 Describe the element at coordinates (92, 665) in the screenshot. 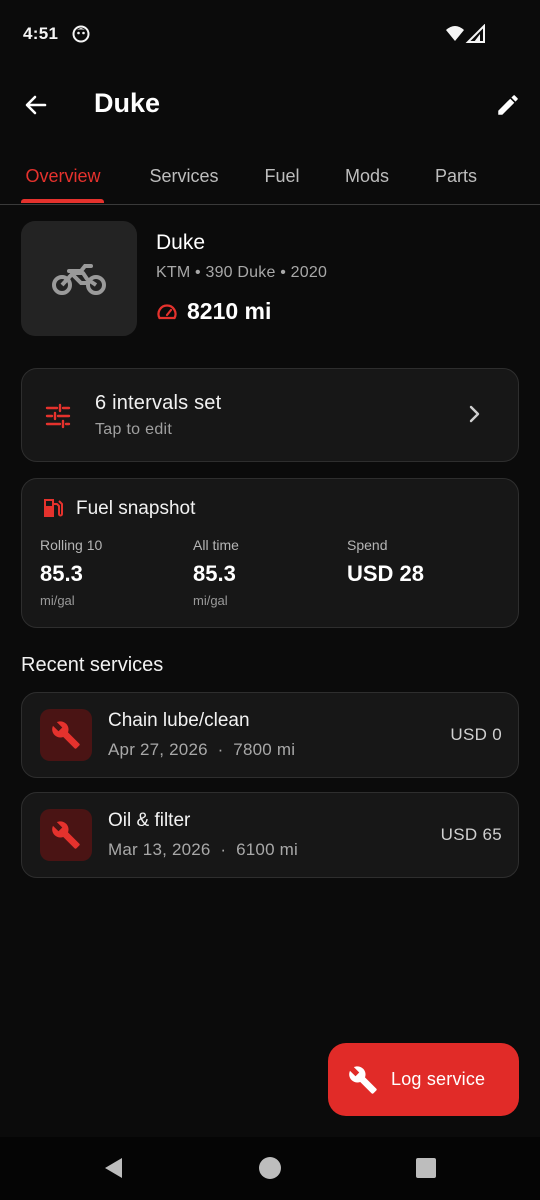

I see `recent-services-title: Recent services` at that location.